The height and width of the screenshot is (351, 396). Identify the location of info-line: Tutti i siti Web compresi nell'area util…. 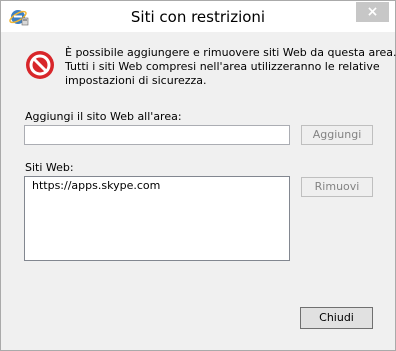
(222, 66).